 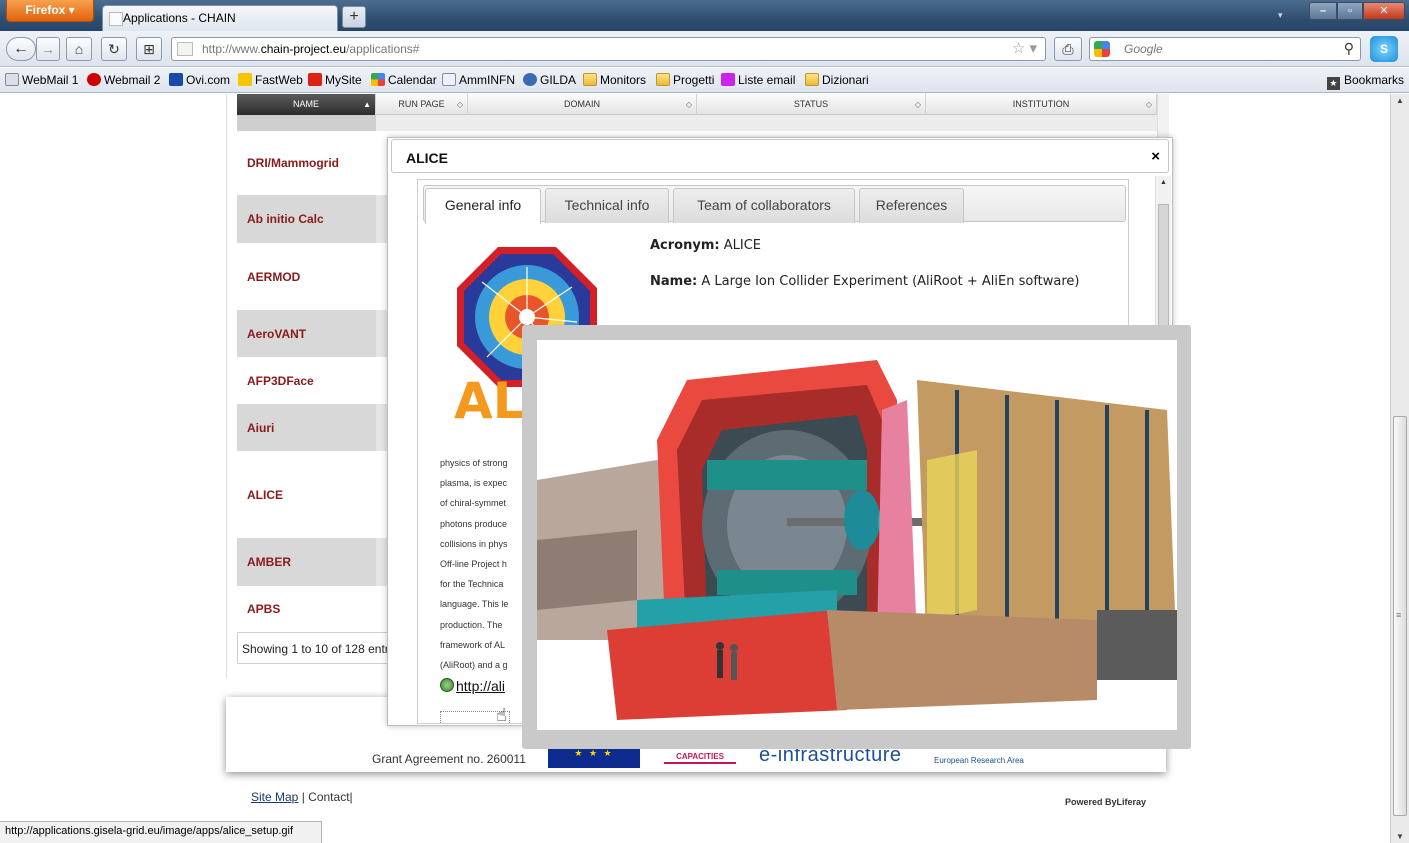 I want to click on app-name-link: Aiuri, so click(x=306, y=427).